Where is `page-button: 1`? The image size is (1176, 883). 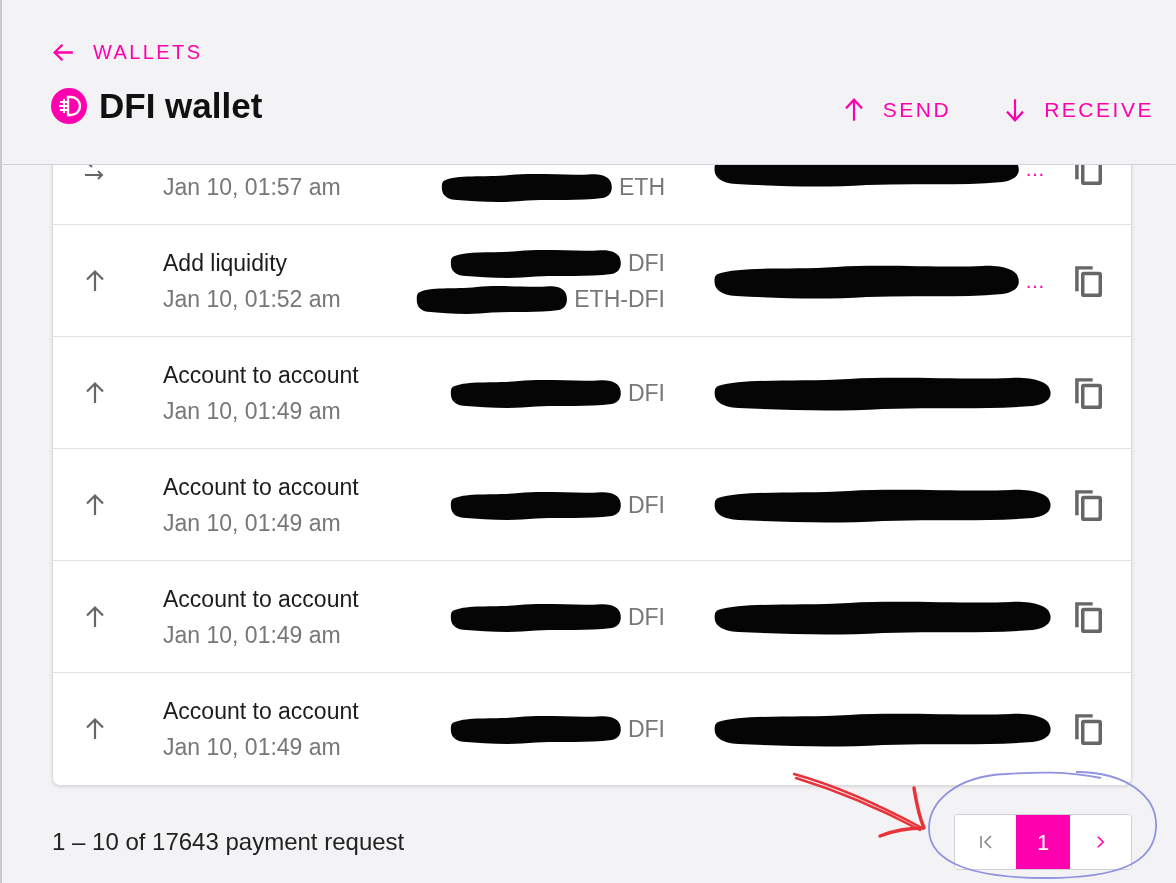 page-button: 1 is located at coordinates (1043, 842).